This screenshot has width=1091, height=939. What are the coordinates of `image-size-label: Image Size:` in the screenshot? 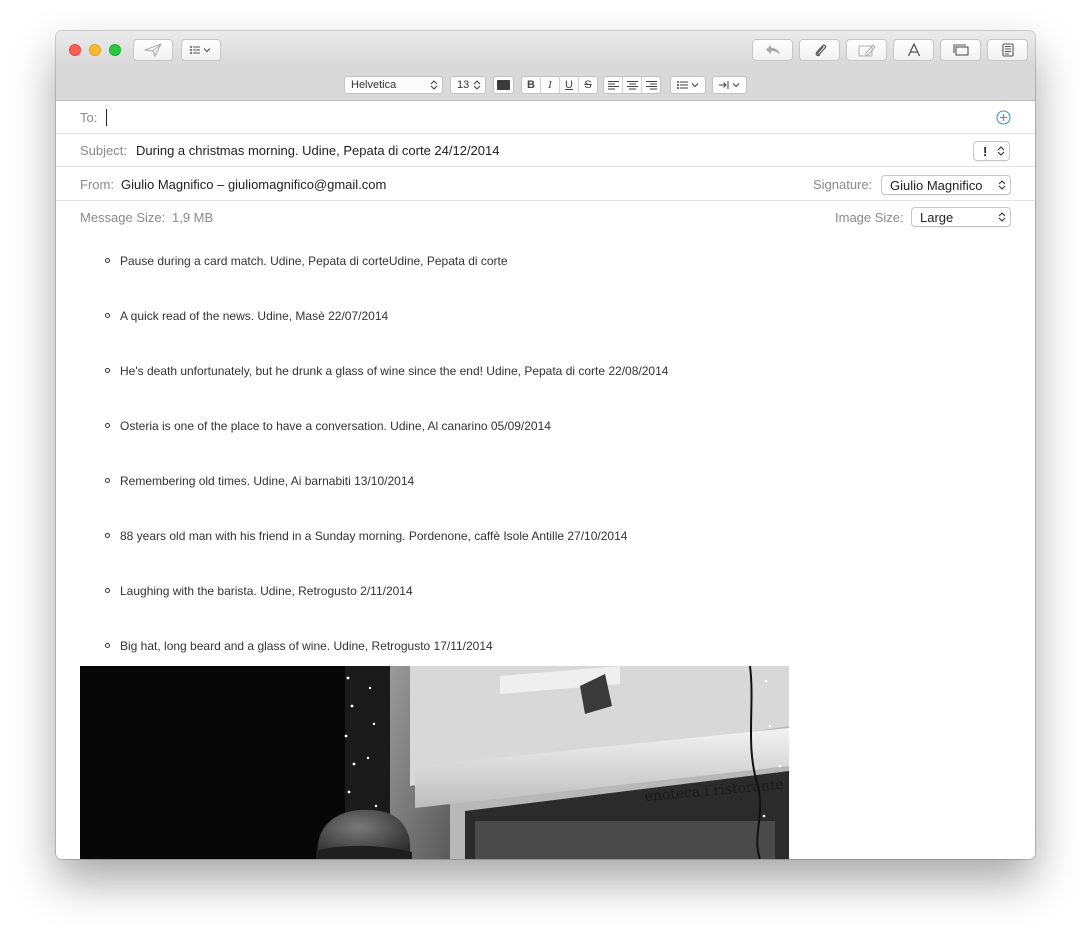 It's located at (869, 217).